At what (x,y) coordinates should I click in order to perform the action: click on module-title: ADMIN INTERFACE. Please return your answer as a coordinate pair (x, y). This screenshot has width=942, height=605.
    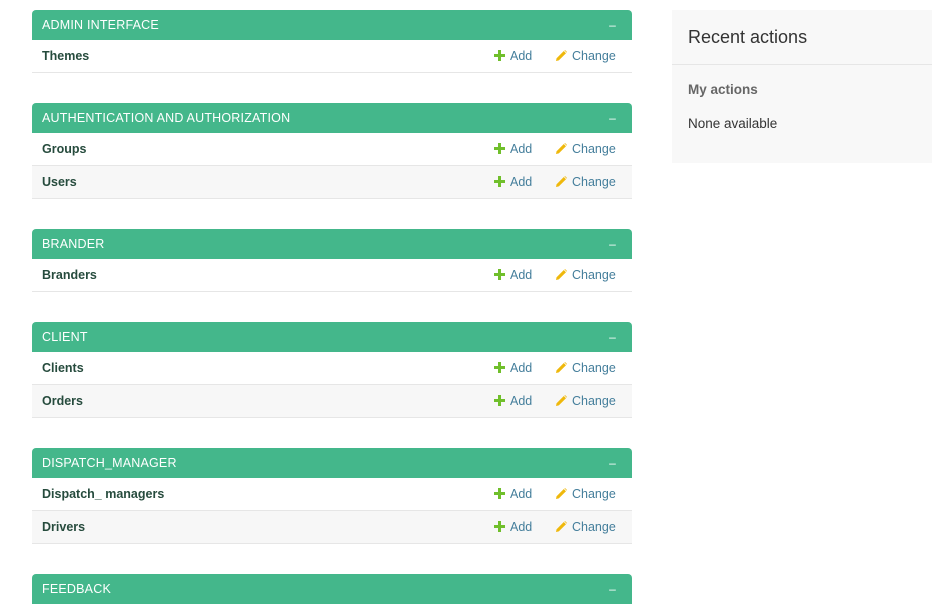
    Looking at the image, I should click on (100, 25).